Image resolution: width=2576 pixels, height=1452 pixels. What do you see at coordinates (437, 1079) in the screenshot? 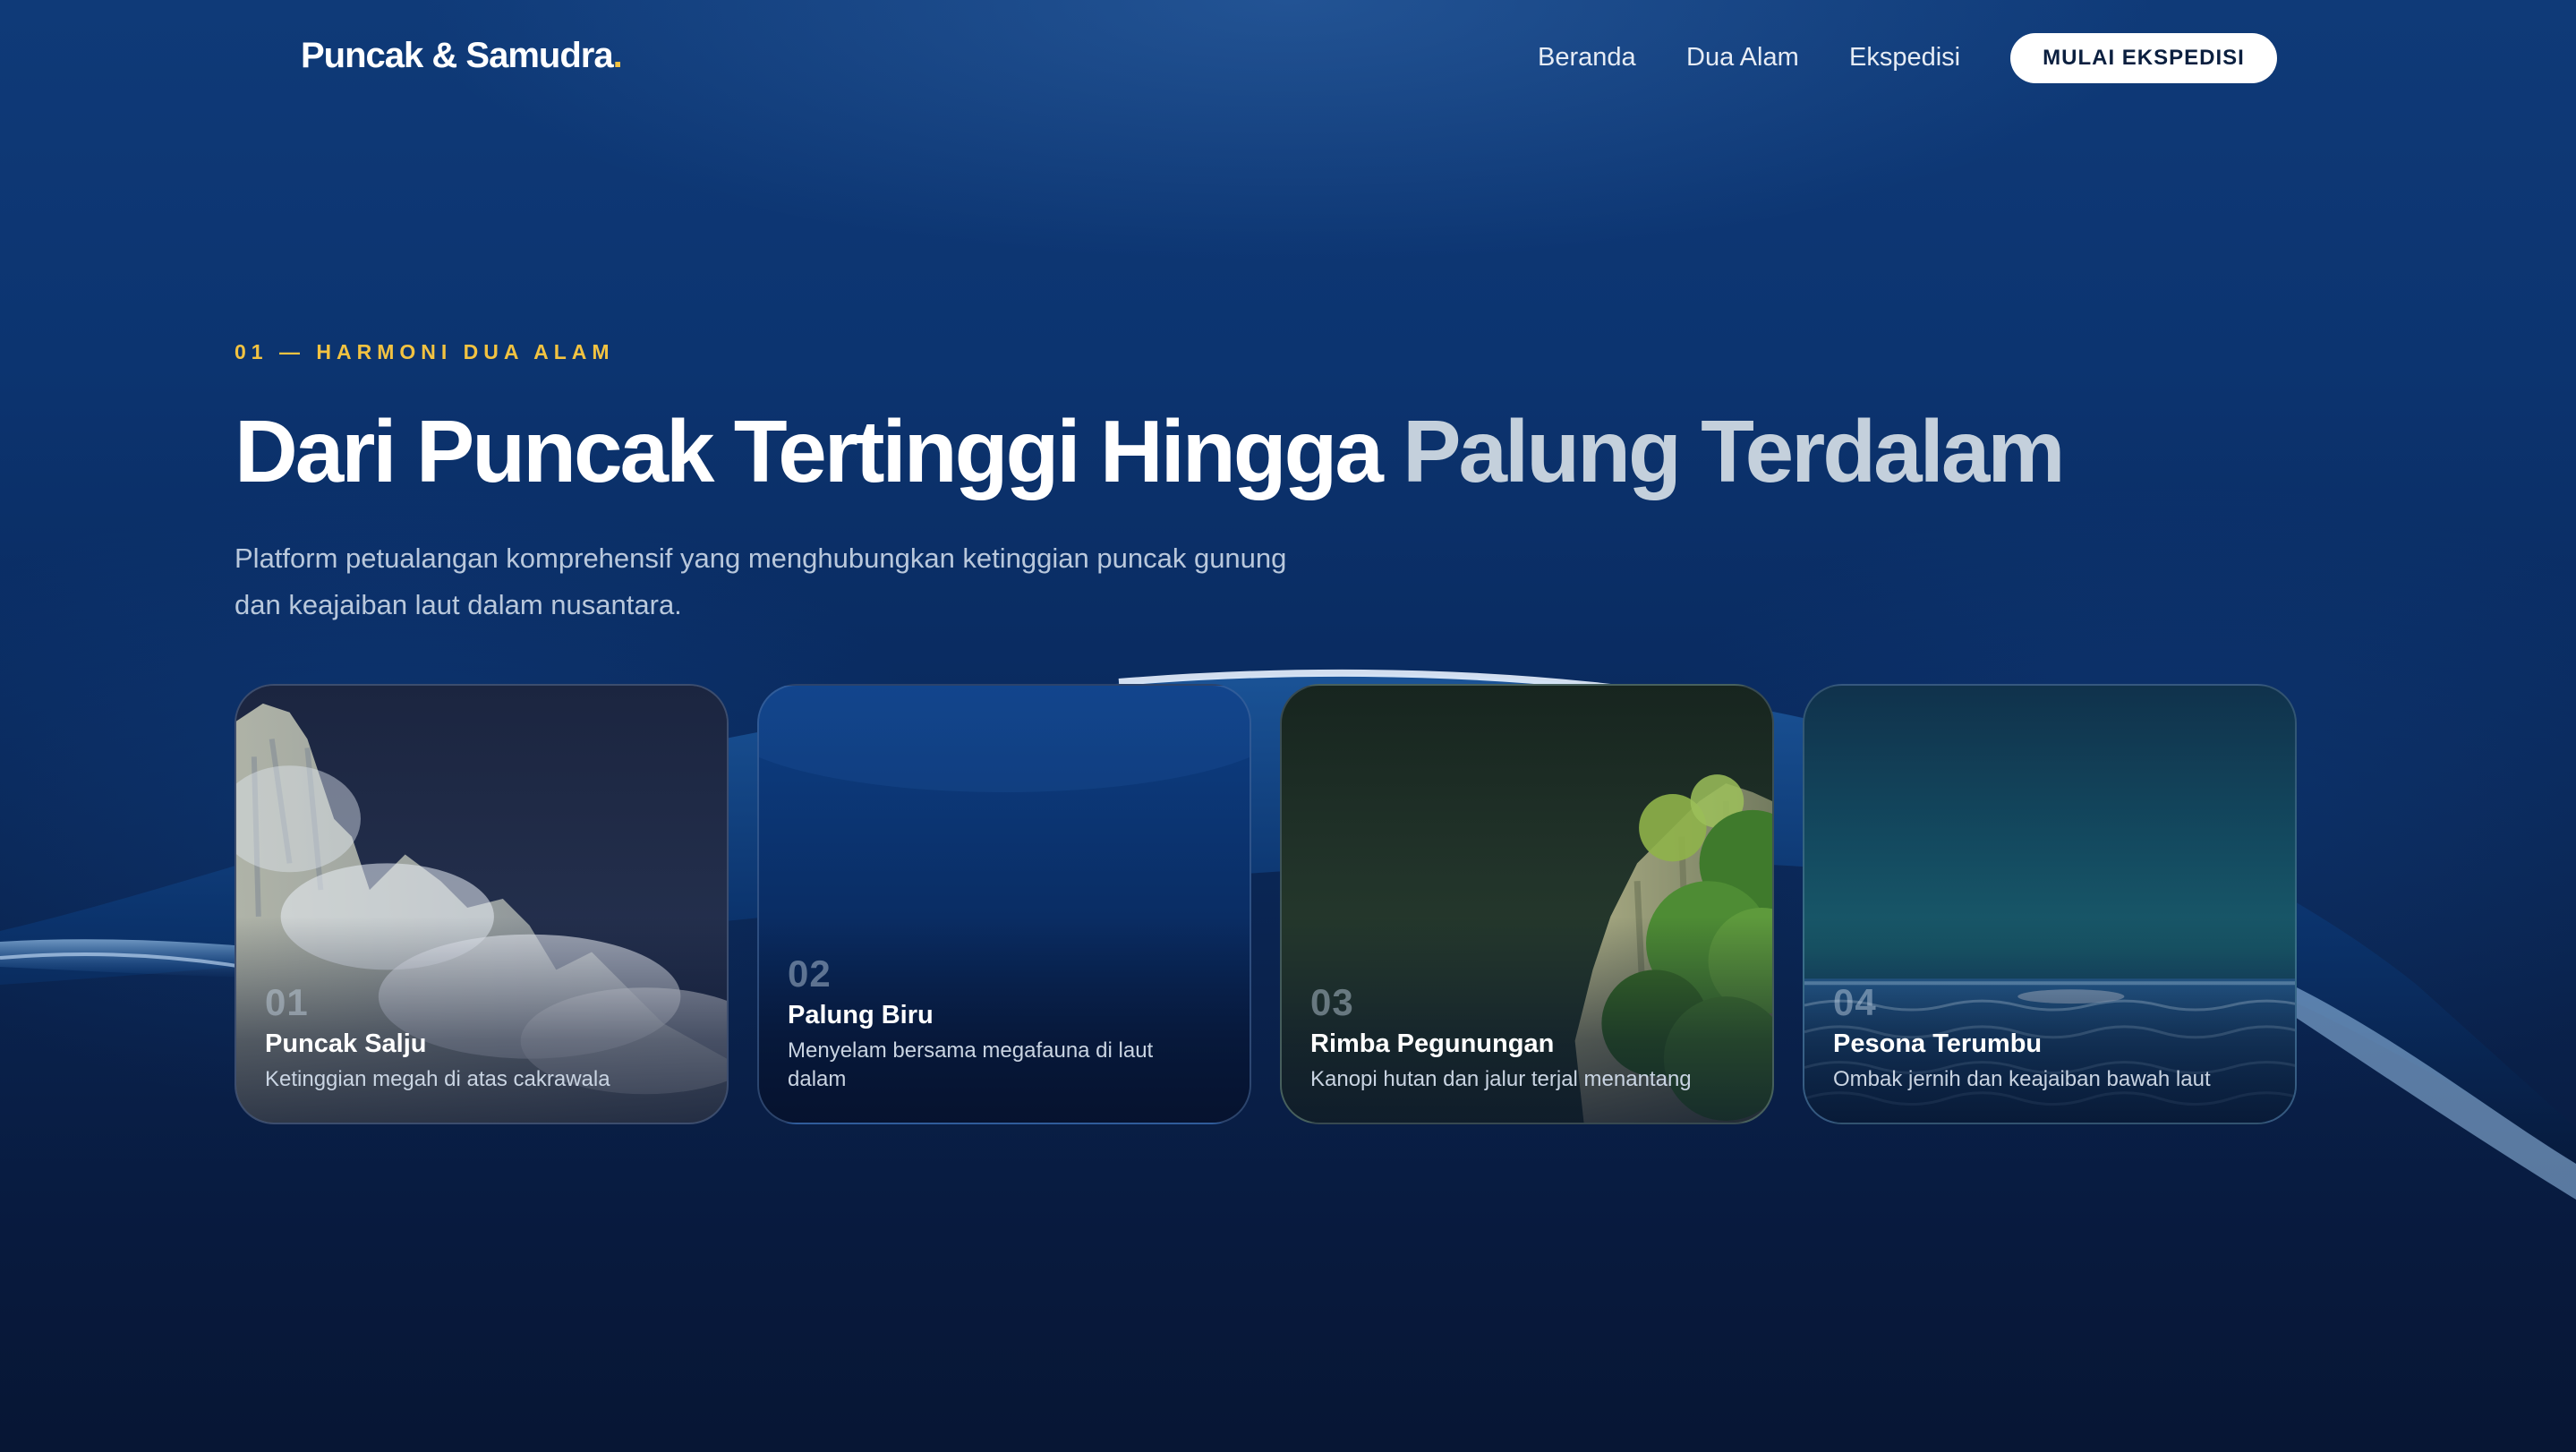
I see `card-description: Ketinggian megah di atas cakrawala` at bounding box center [437, 1079].